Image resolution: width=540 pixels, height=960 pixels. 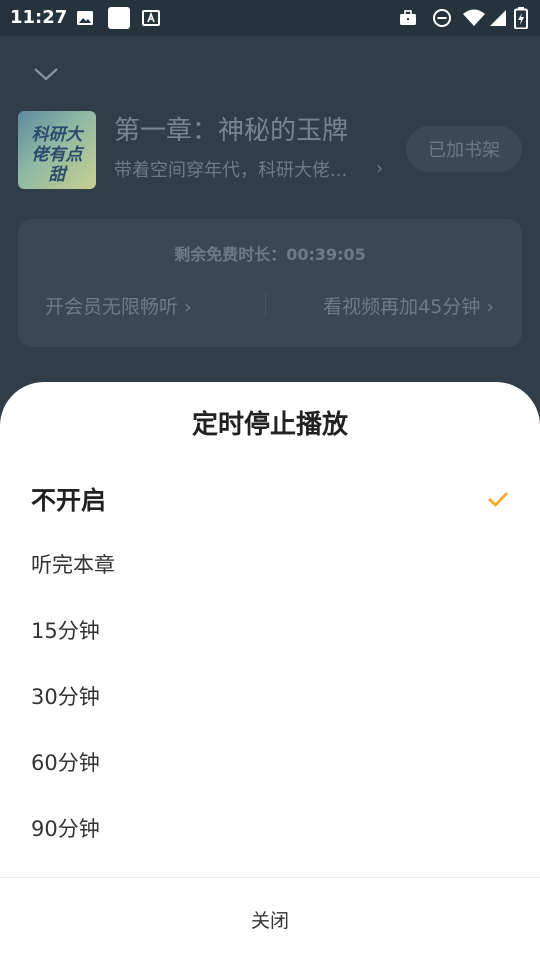 What do you see at coordinates (270, 762) in the screenshot?
I see `timer-option-60min: 60分钟` at bounding box center [270, 762].